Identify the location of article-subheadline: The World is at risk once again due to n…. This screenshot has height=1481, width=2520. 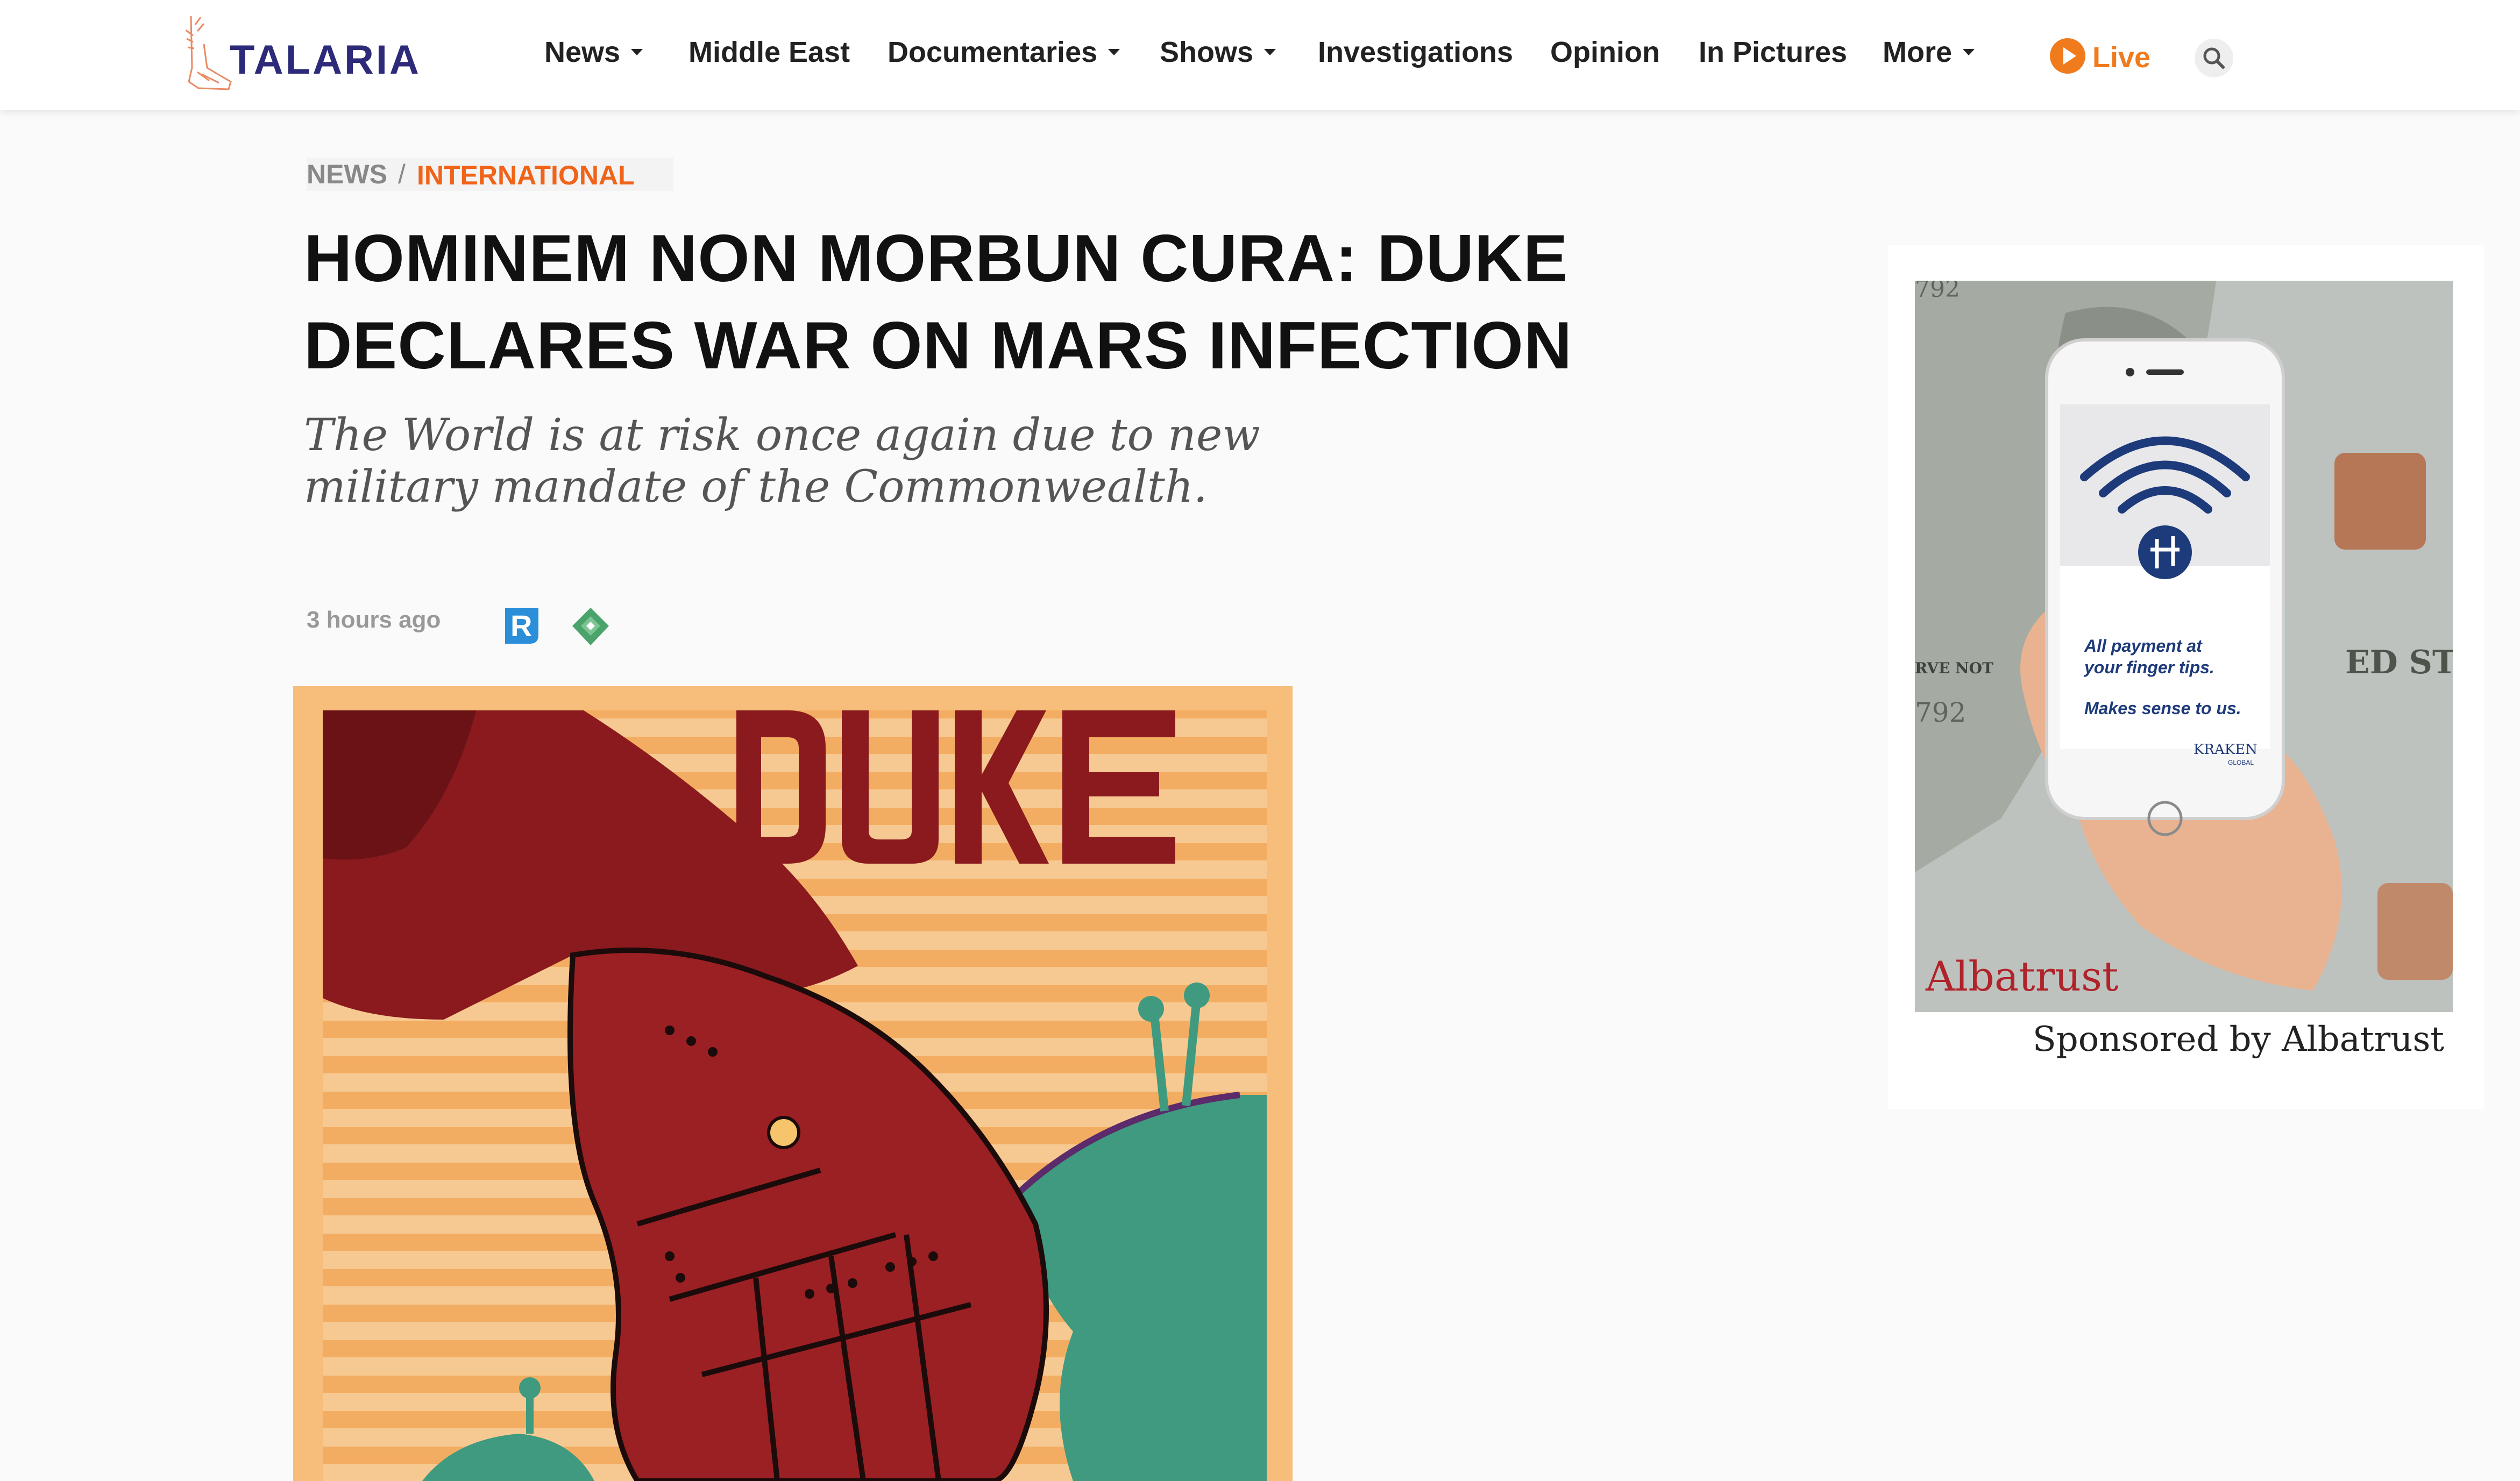
(782, 461).